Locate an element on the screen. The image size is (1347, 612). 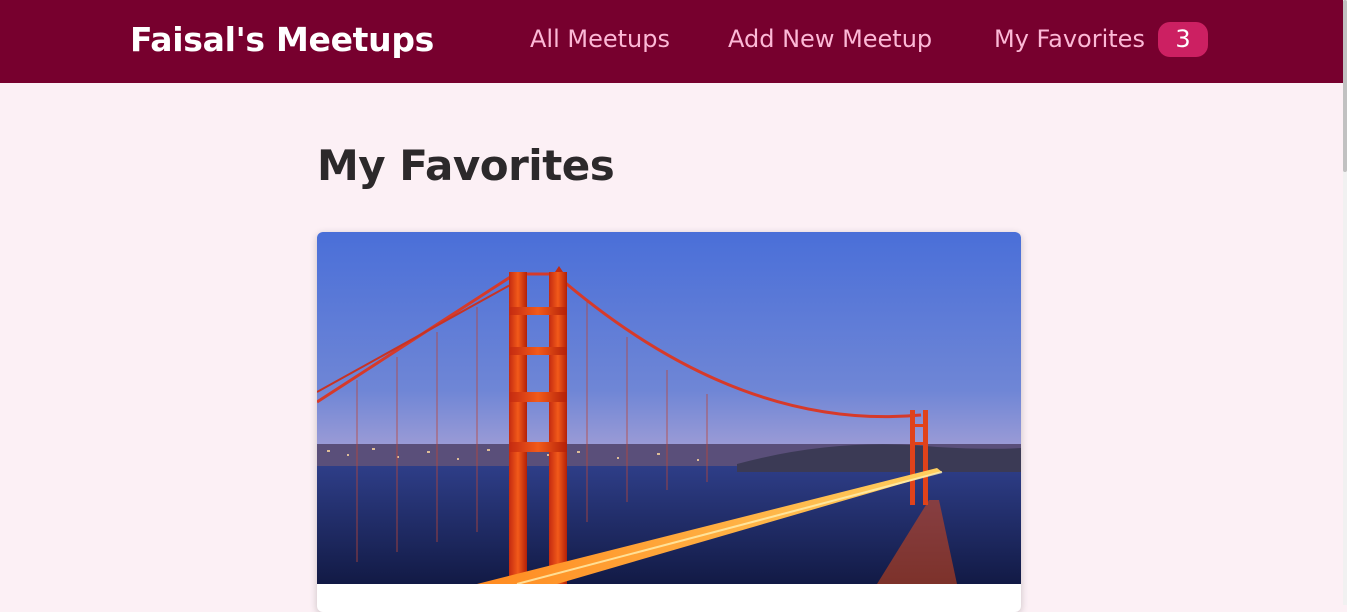
nav-all-meetups-link: All Meetups is located at coordinates (600, 39).